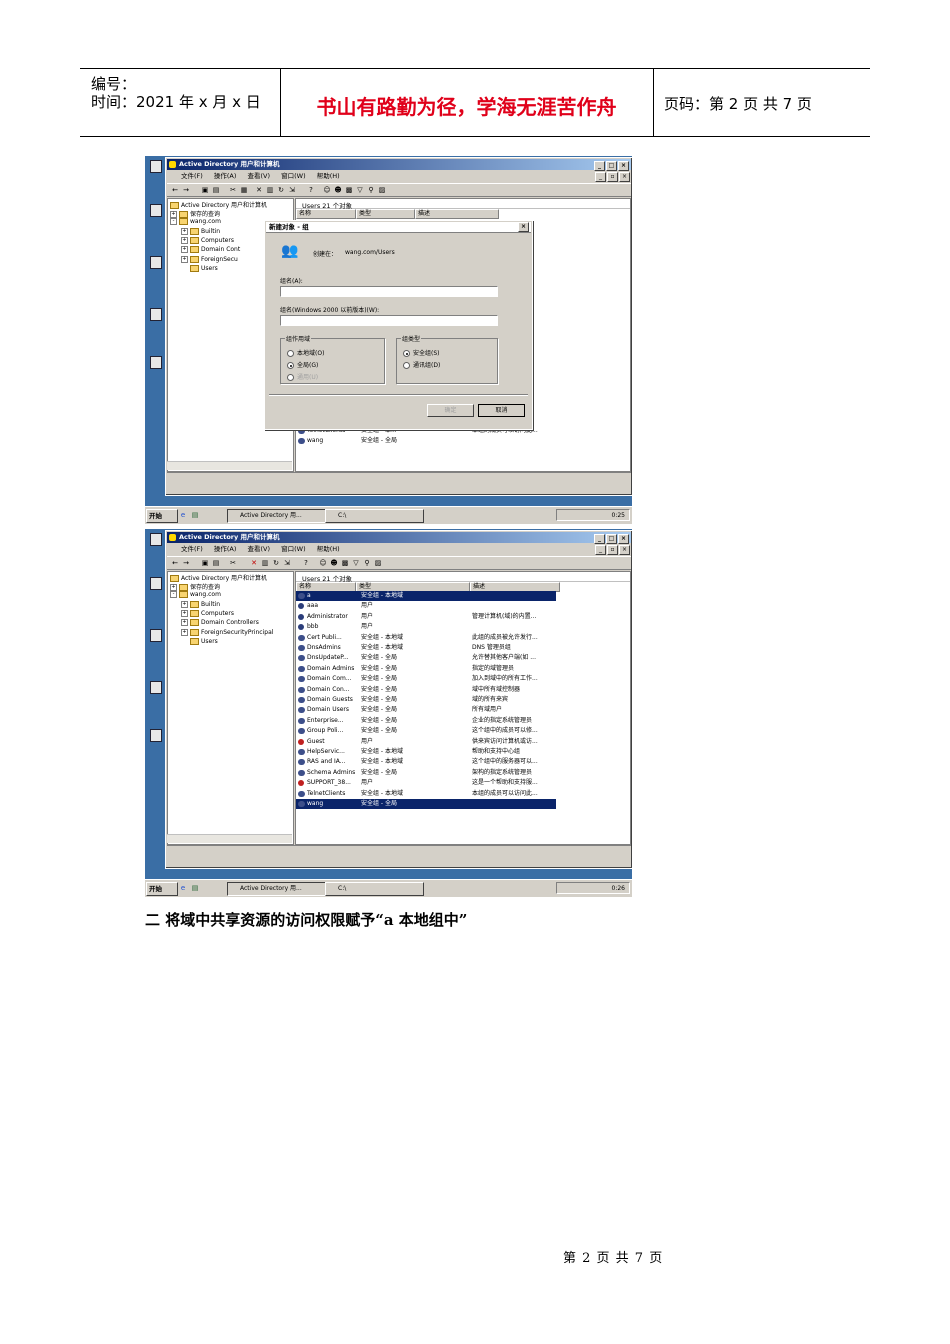 Image resolution: width=950 pixels, height=1344 pixels. Describe the element at coordinates (244, 190) in the screenshot. I see `copy-icon: ▦` at that location.